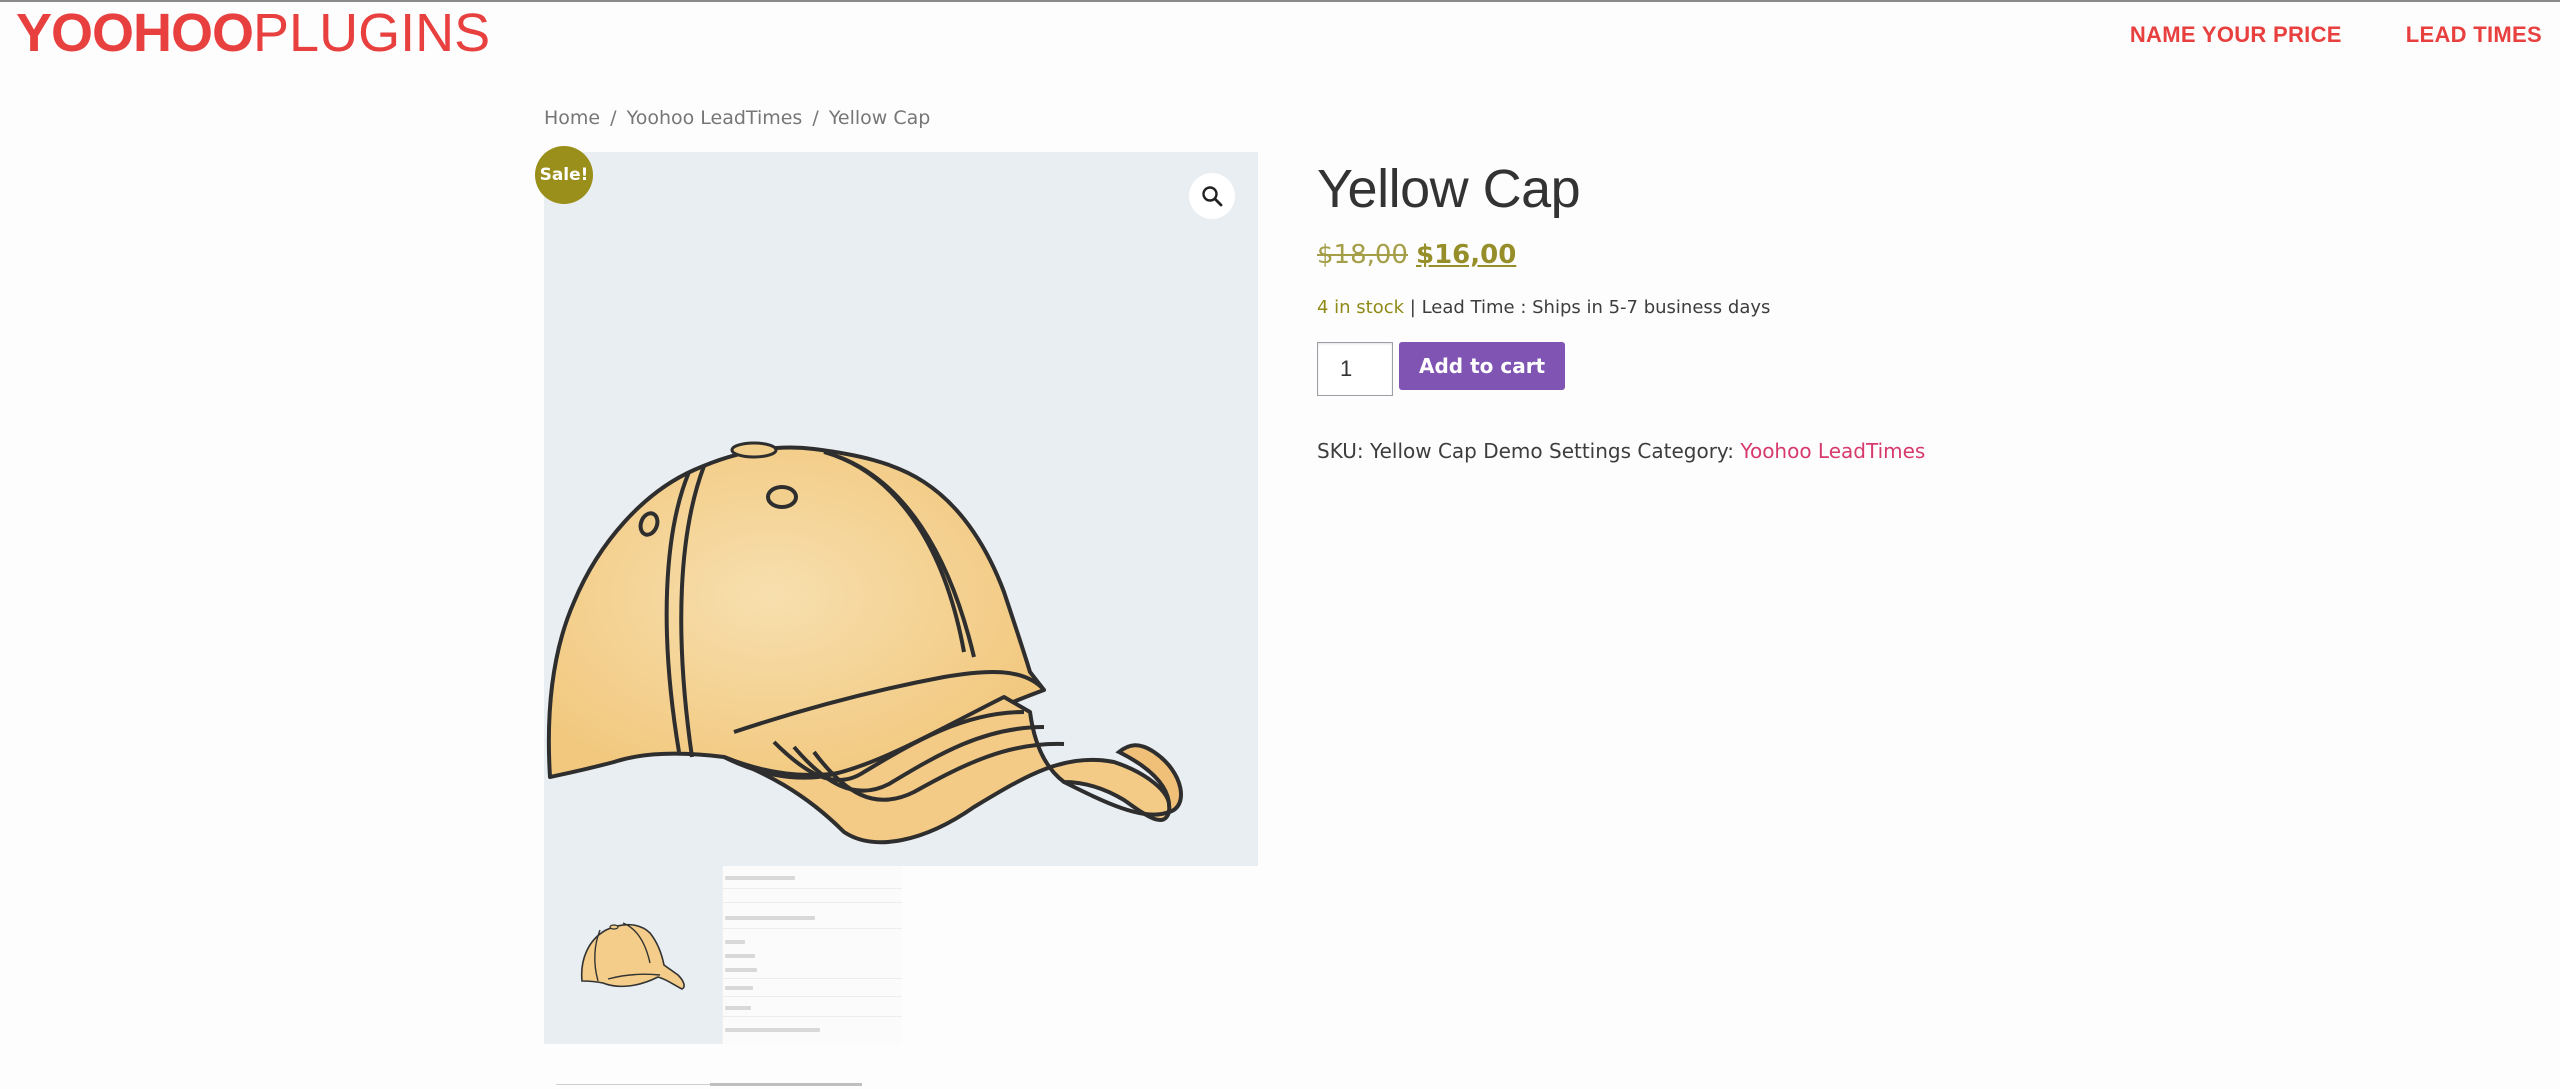 Image resolution: width=2560 pixels, height=1089 pixels. What do you see at coordinates (1355, 369) in the screenshot?
I see `quantity-input` at bounding box center [1355, 369].